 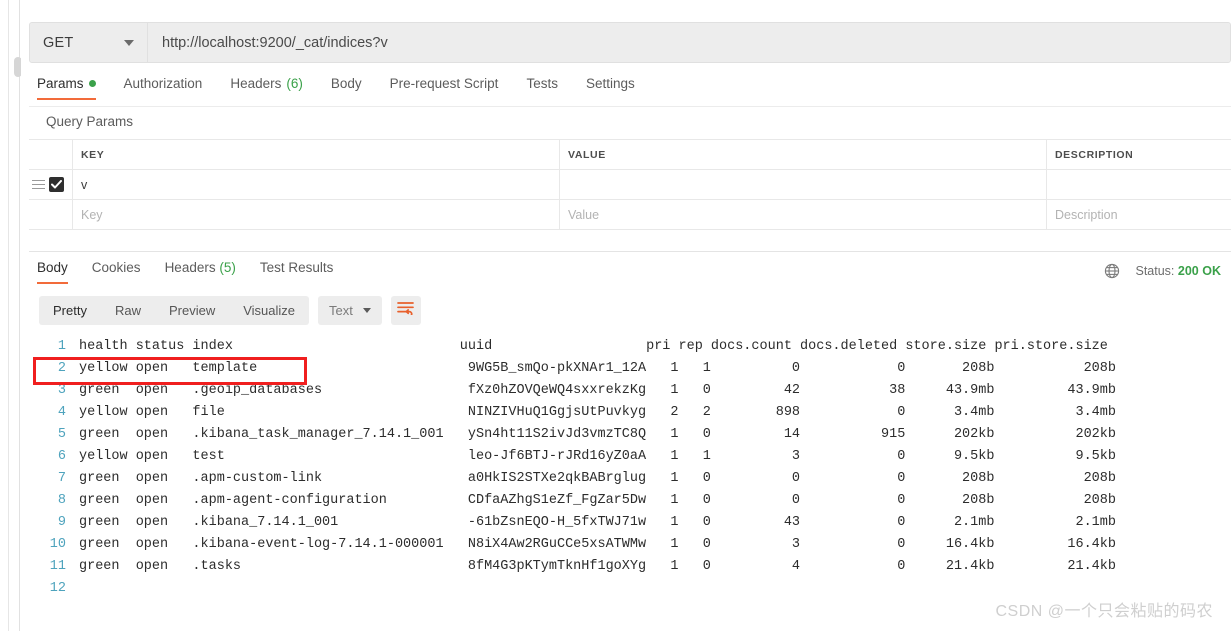 What do you see at coordinates (630, 155) in the screenshot?
I see `table-header-row: KEY VALUE DESCRIPTION` at bounding box center [630, 155].